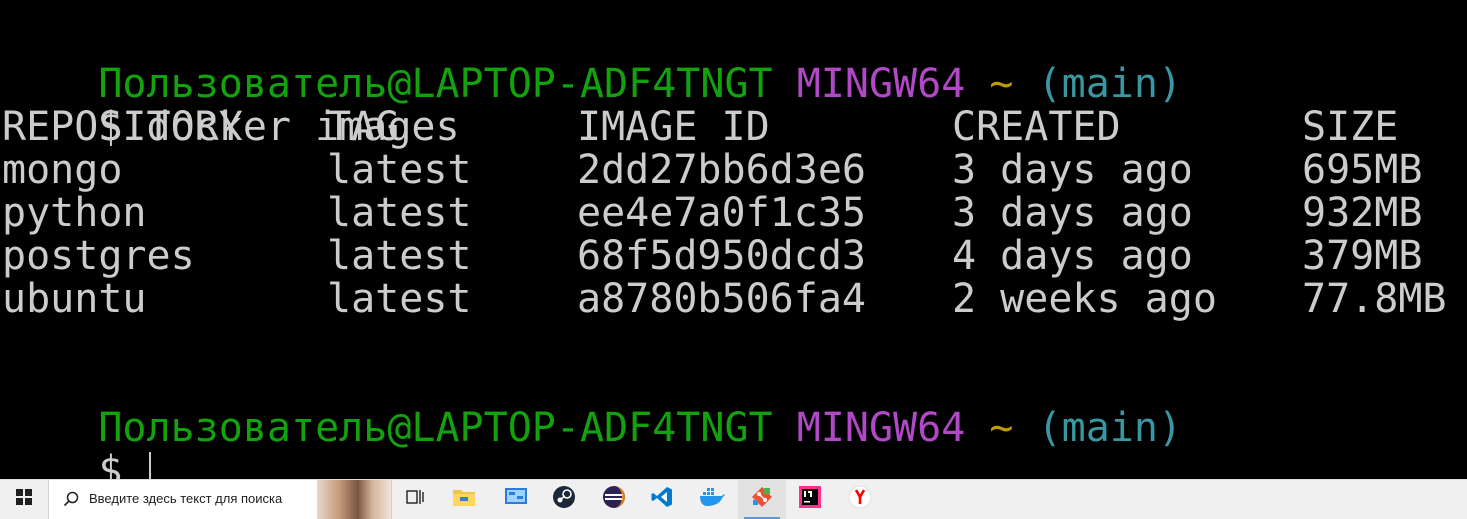 The image size is (1467, 519). Describe the element at coordinates (122, 127) in the screenshot. I see `header-repository: REPOSITORY` at that location.